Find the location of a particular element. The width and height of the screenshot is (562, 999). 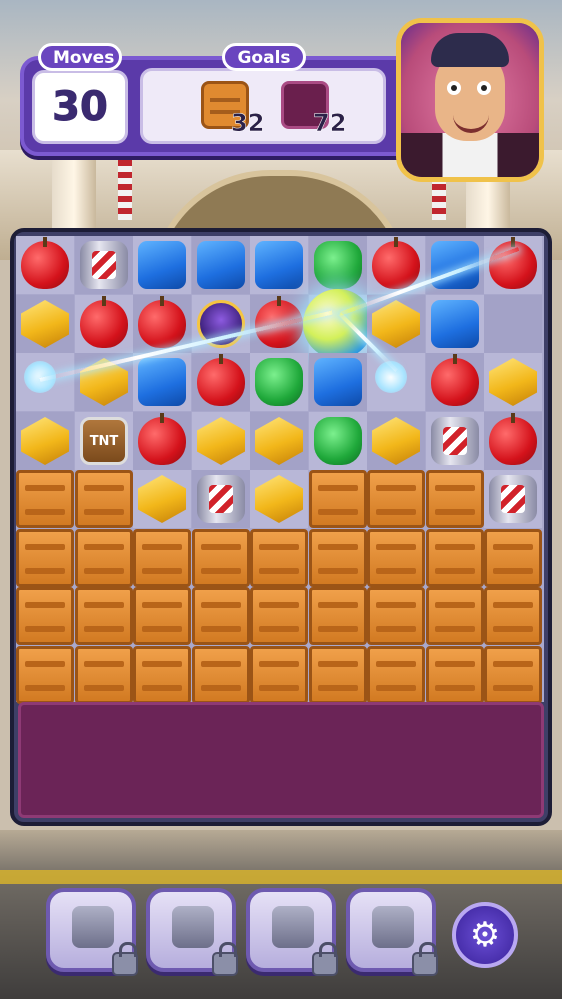

avatar-eye is located at coordinates (454, 88).